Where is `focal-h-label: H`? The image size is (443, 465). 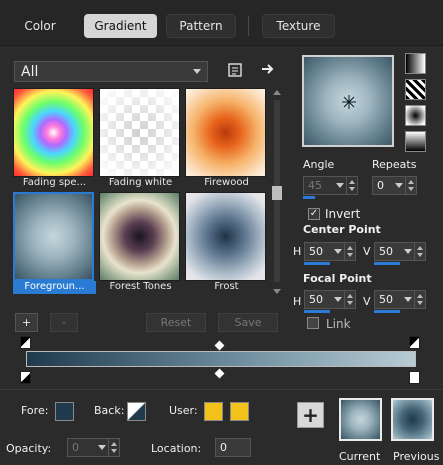 focal-h-label: H is located at coordinates (297, 301).